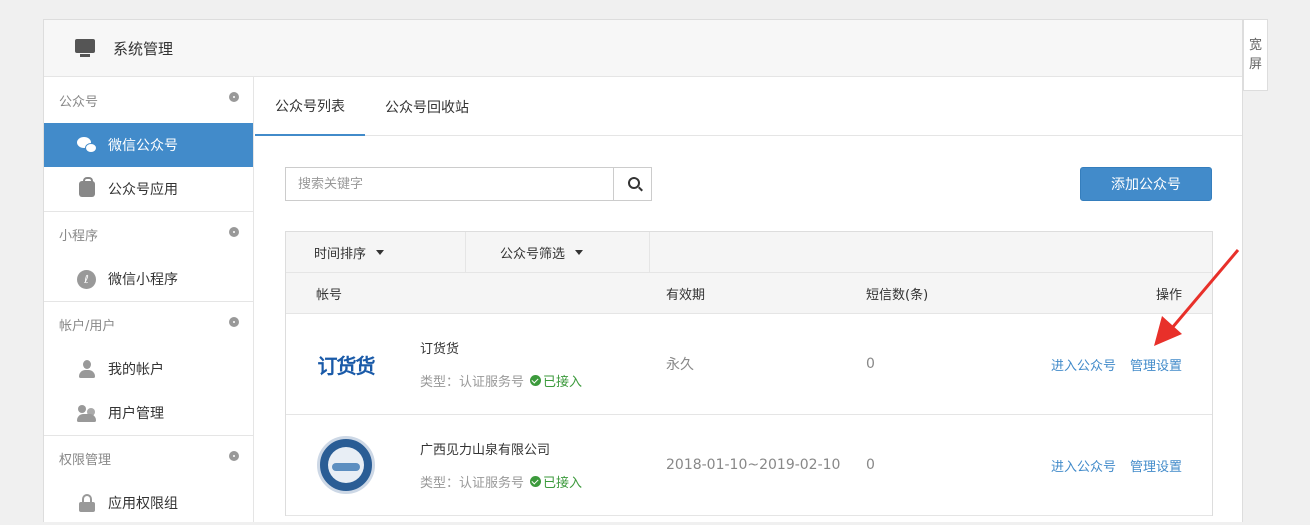  I want to click on search-input, so click(449, 184).